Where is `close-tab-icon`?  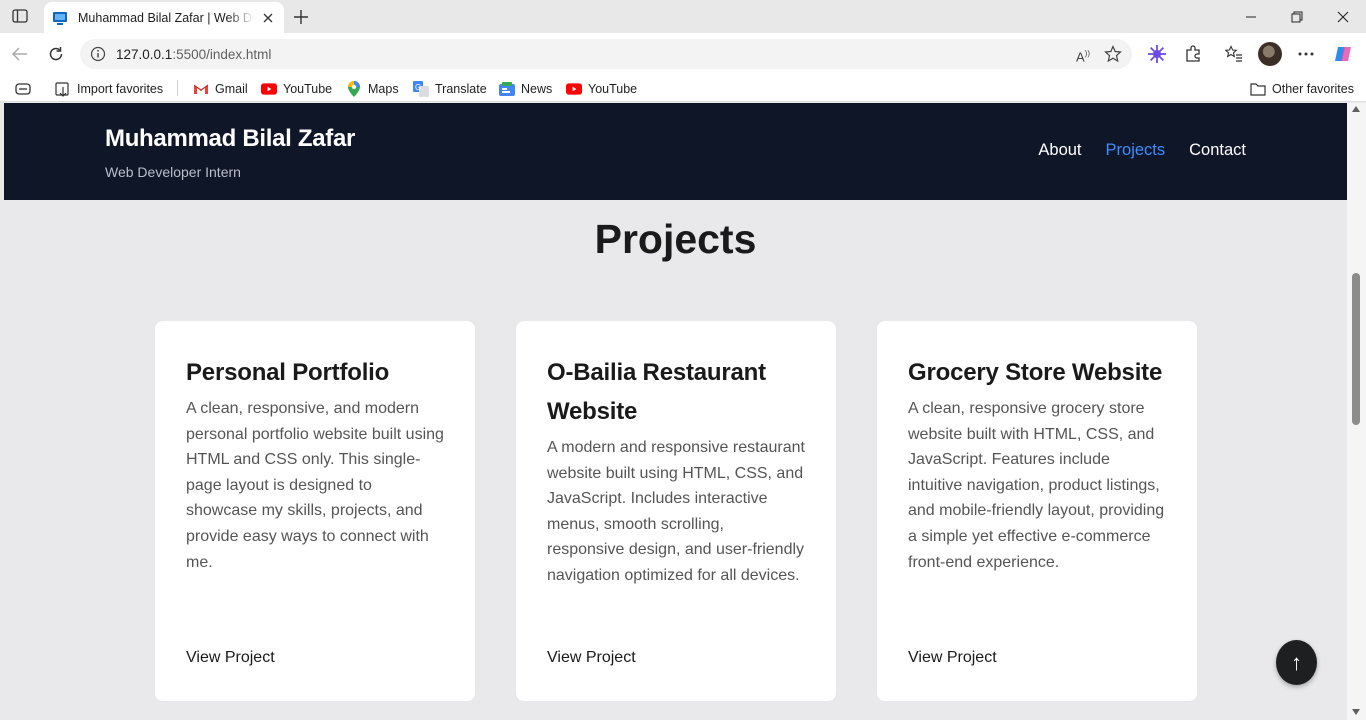
close-tab-icon is located at coordinates (268, 18).